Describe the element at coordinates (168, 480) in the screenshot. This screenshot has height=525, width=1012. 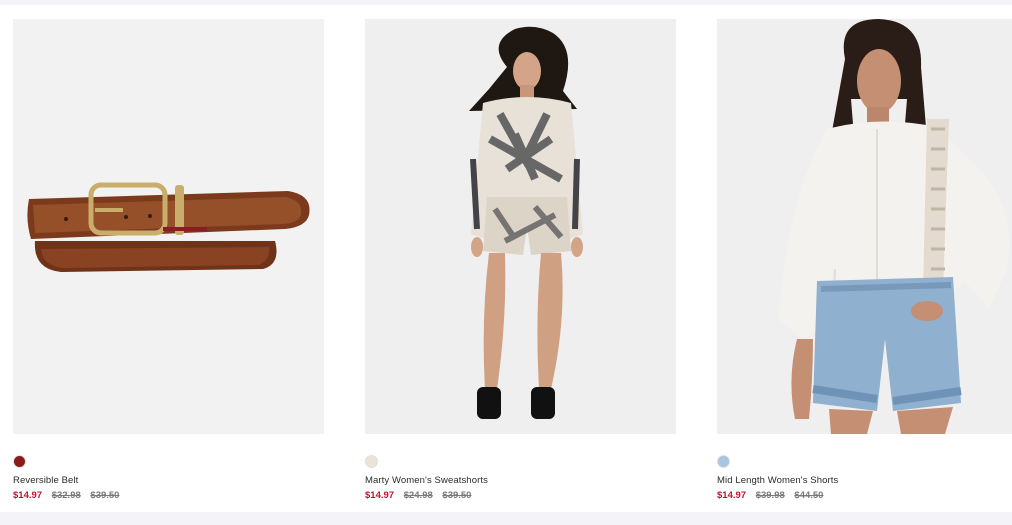
I see `product-name: Reversible Belt` at that location.